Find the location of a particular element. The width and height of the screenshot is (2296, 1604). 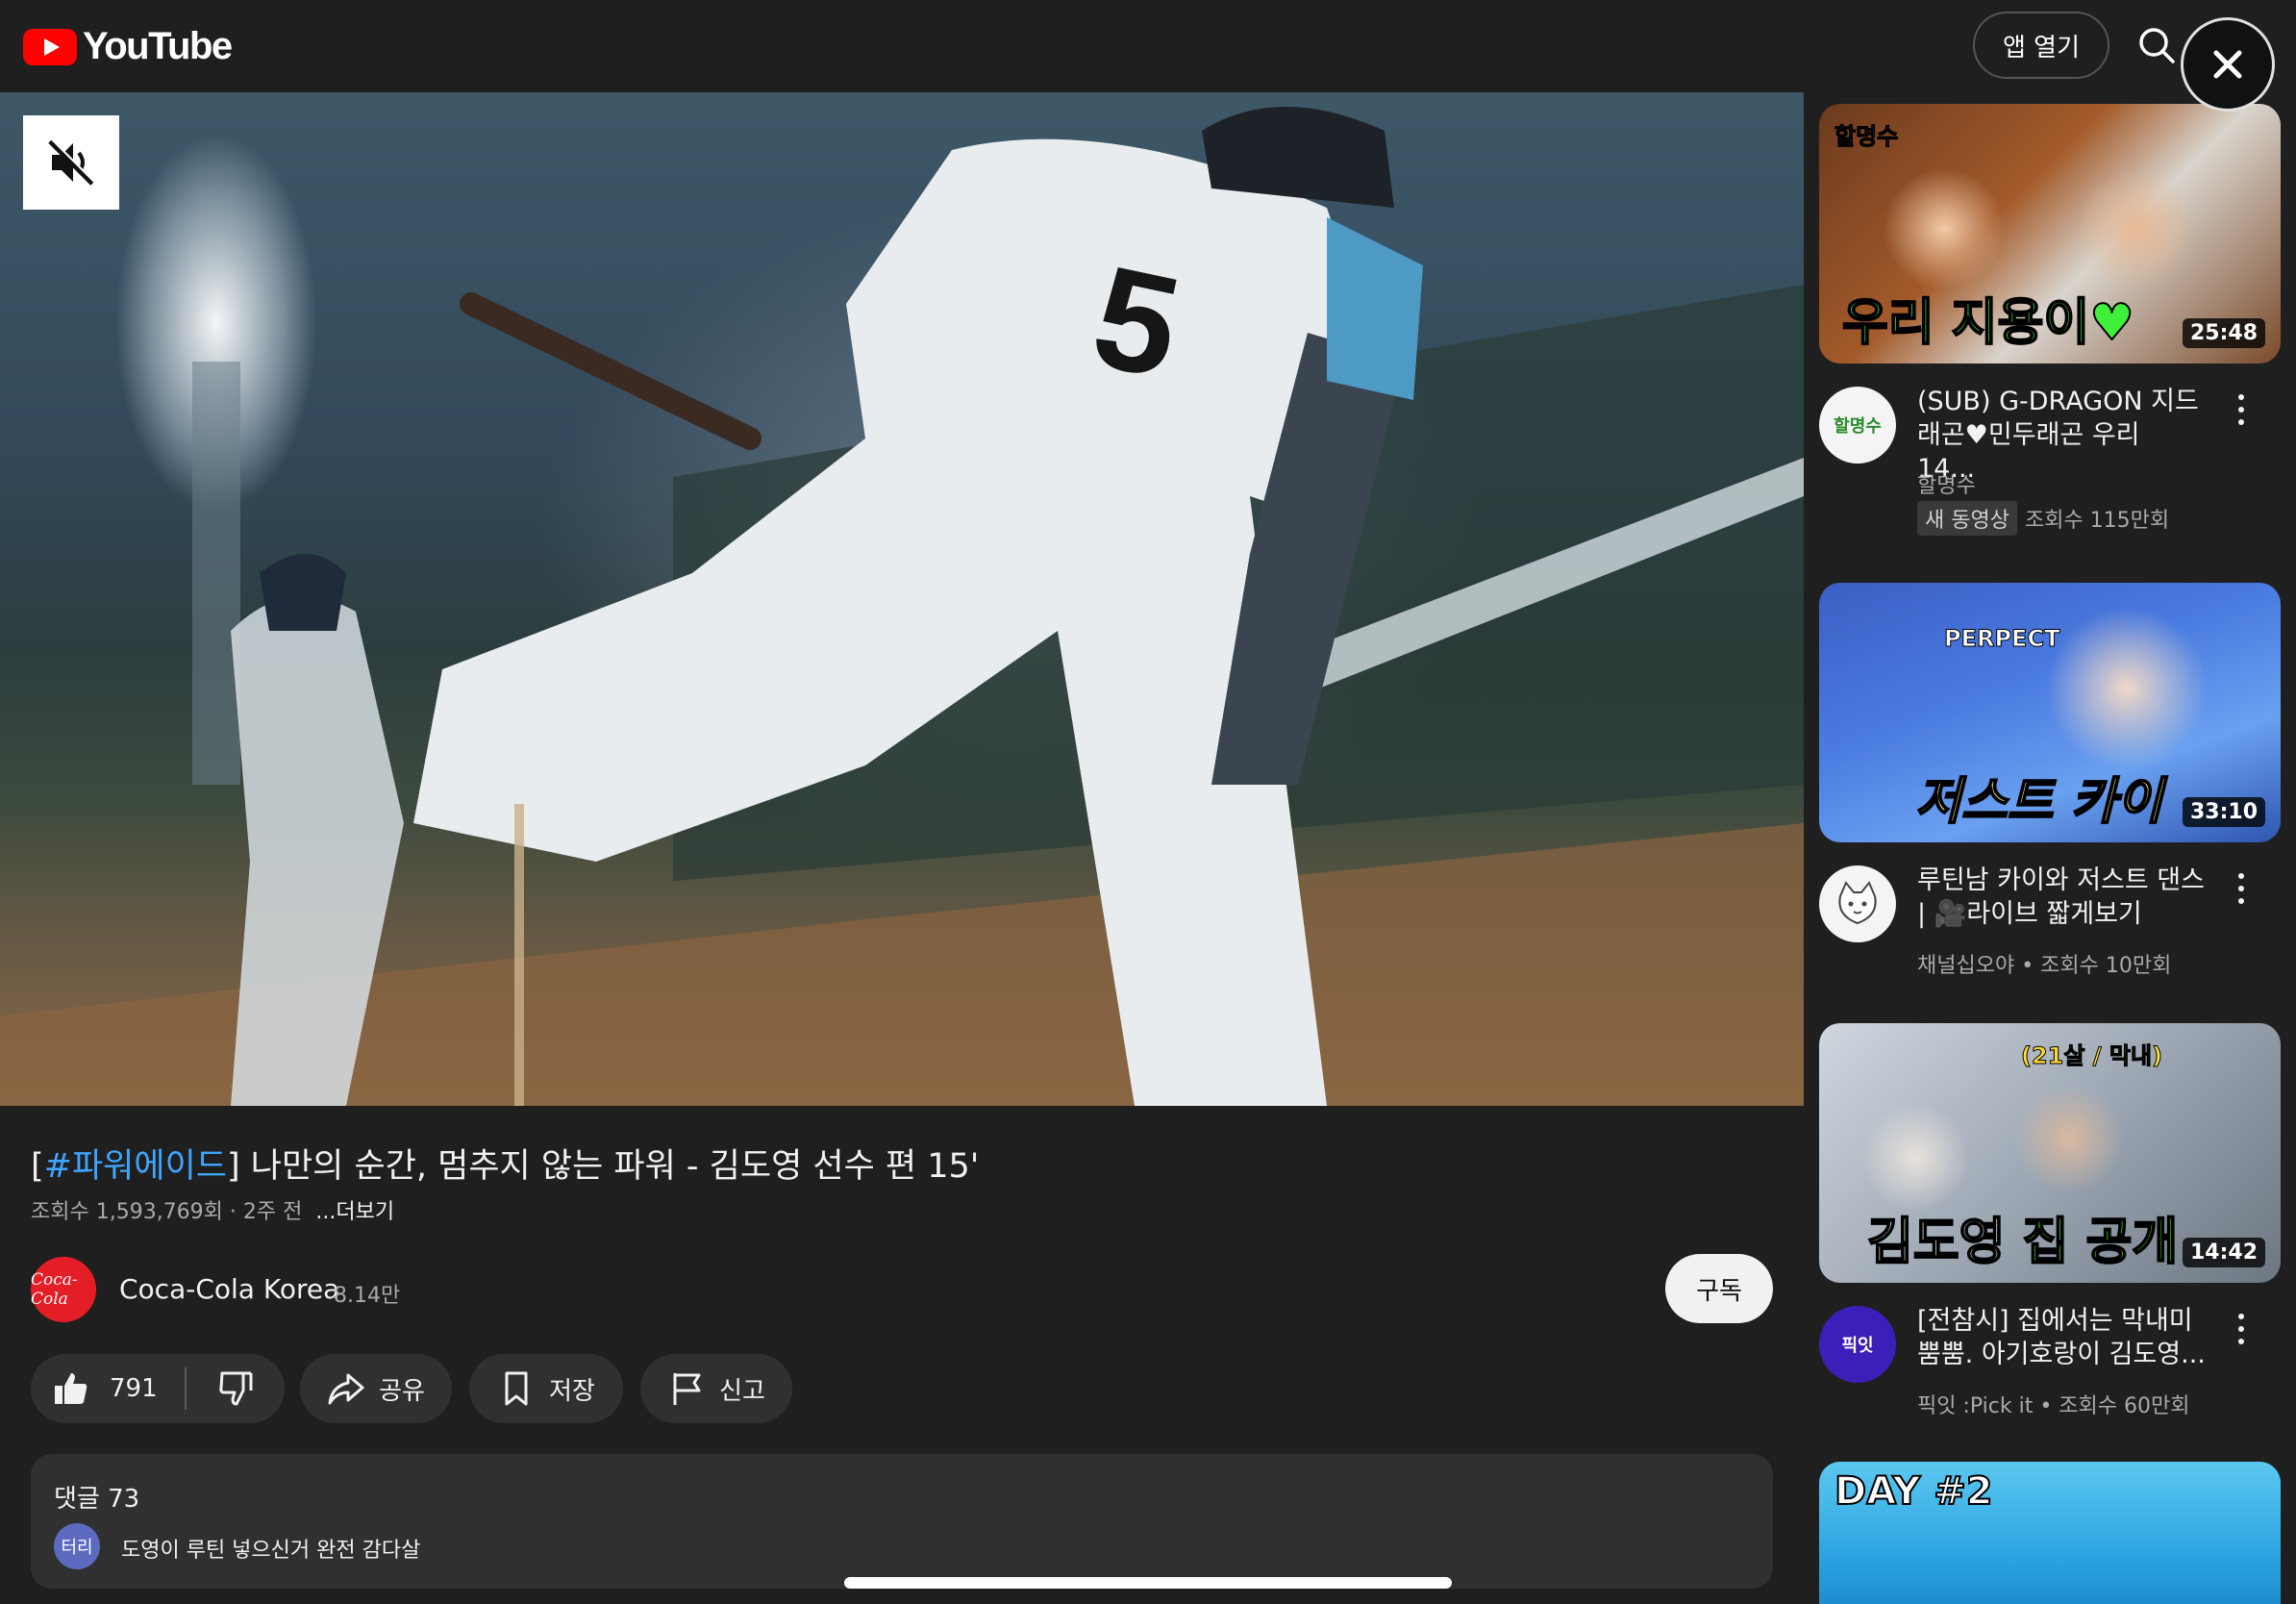

sidebar-meta: 픽잇 :Pick it • 조회수 60만회 is located at coordinates (2053, 1406).